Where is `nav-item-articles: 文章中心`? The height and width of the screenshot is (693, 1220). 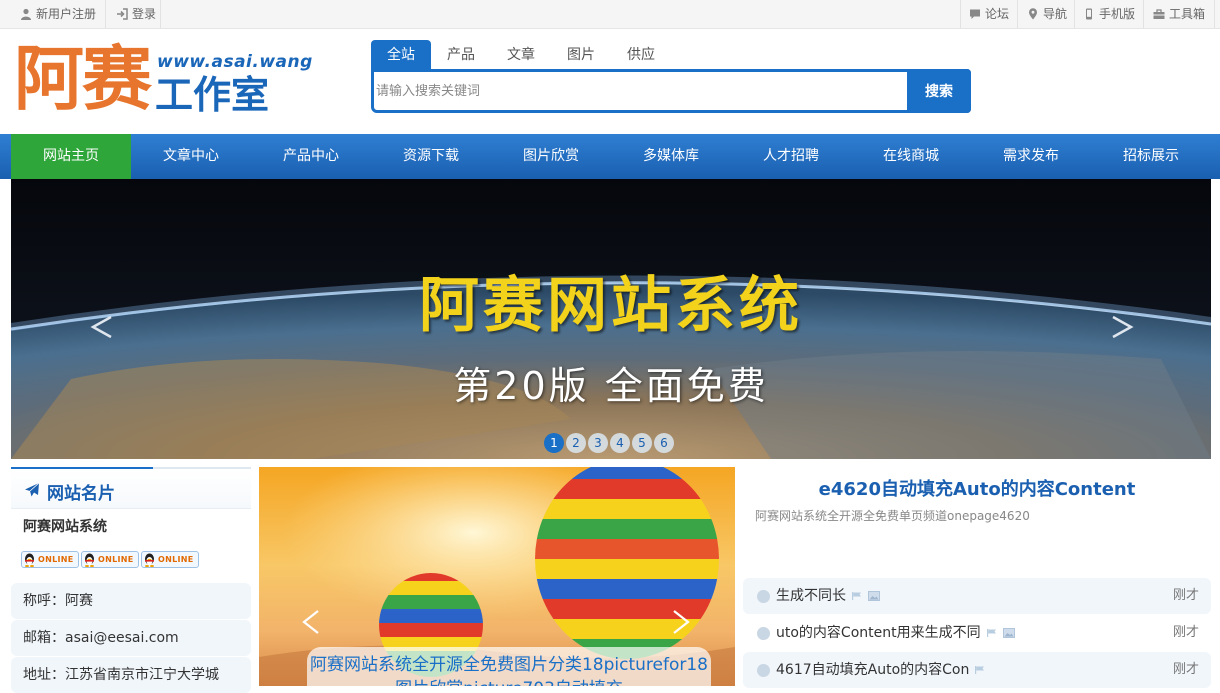 nav-item-articles: 文章中心 is located at coordinates (191, 156).